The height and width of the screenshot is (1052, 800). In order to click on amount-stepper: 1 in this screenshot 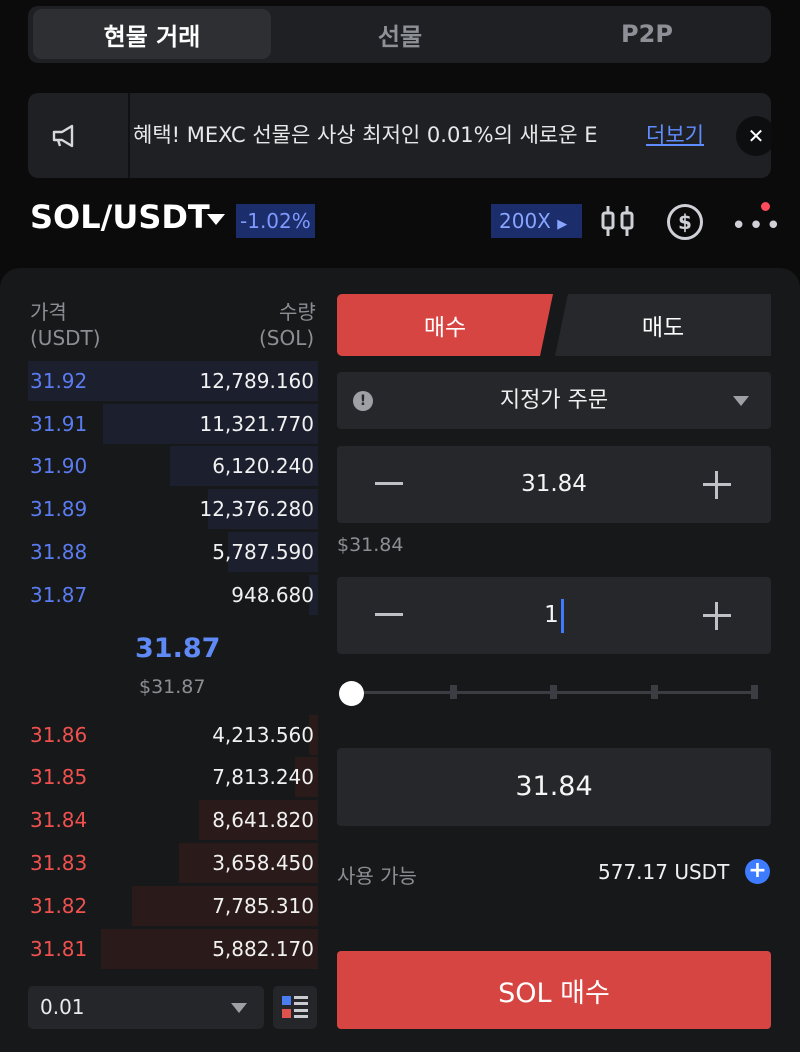, I will do `click(554, 615)`.